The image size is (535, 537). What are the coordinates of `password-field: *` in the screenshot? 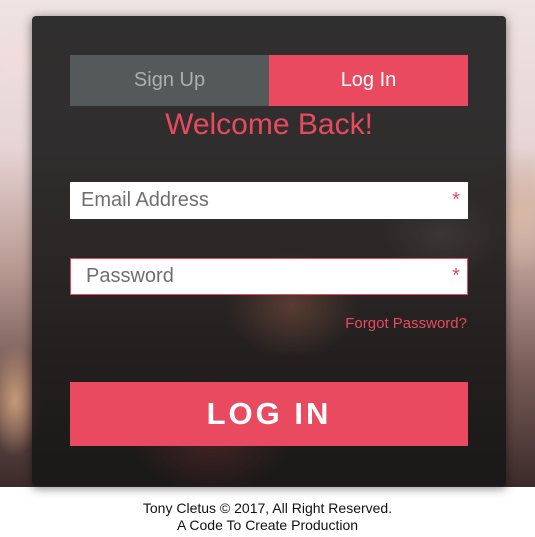 It's located at (269, 276).